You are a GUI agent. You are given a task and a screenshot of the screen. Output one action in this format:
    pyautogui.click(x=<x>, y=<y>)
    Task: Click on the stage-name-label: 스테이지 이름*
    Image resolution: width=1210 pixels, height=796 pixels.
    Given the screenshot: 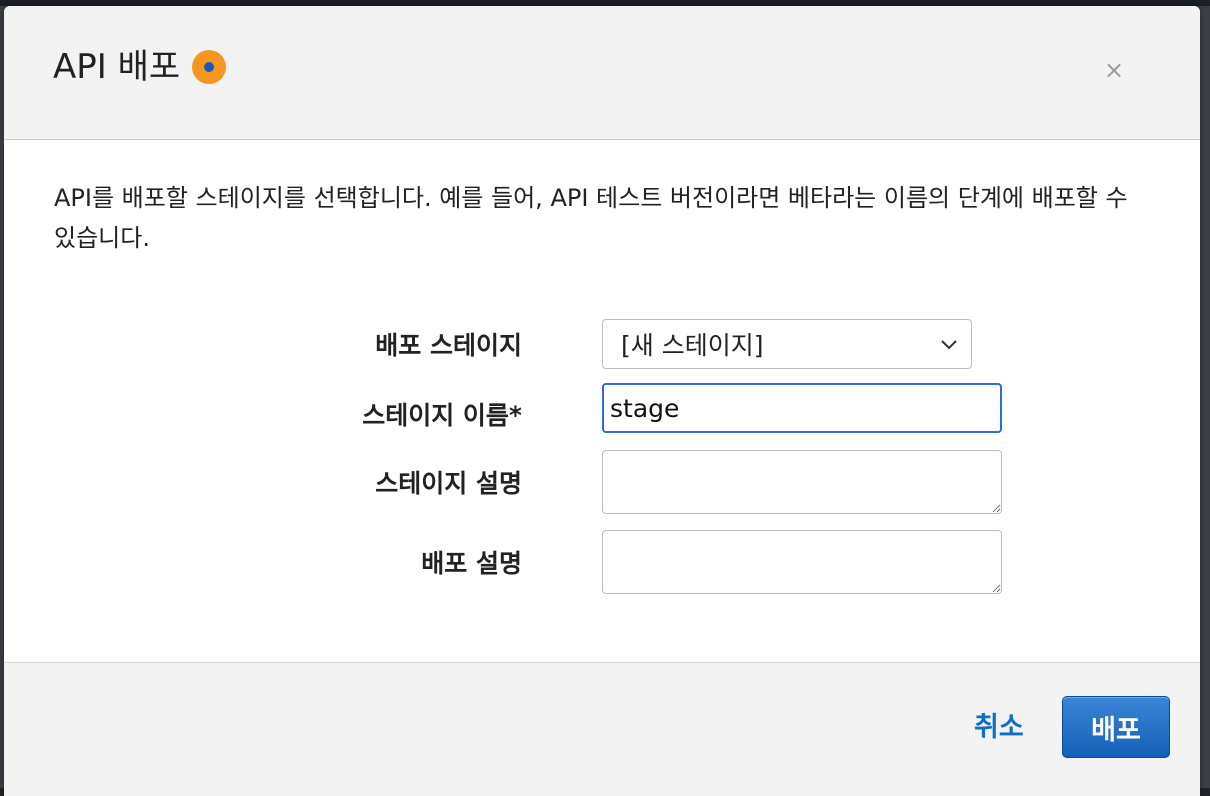 What is the action you would take?
    pyautogui.click(x=442, y=415)
    